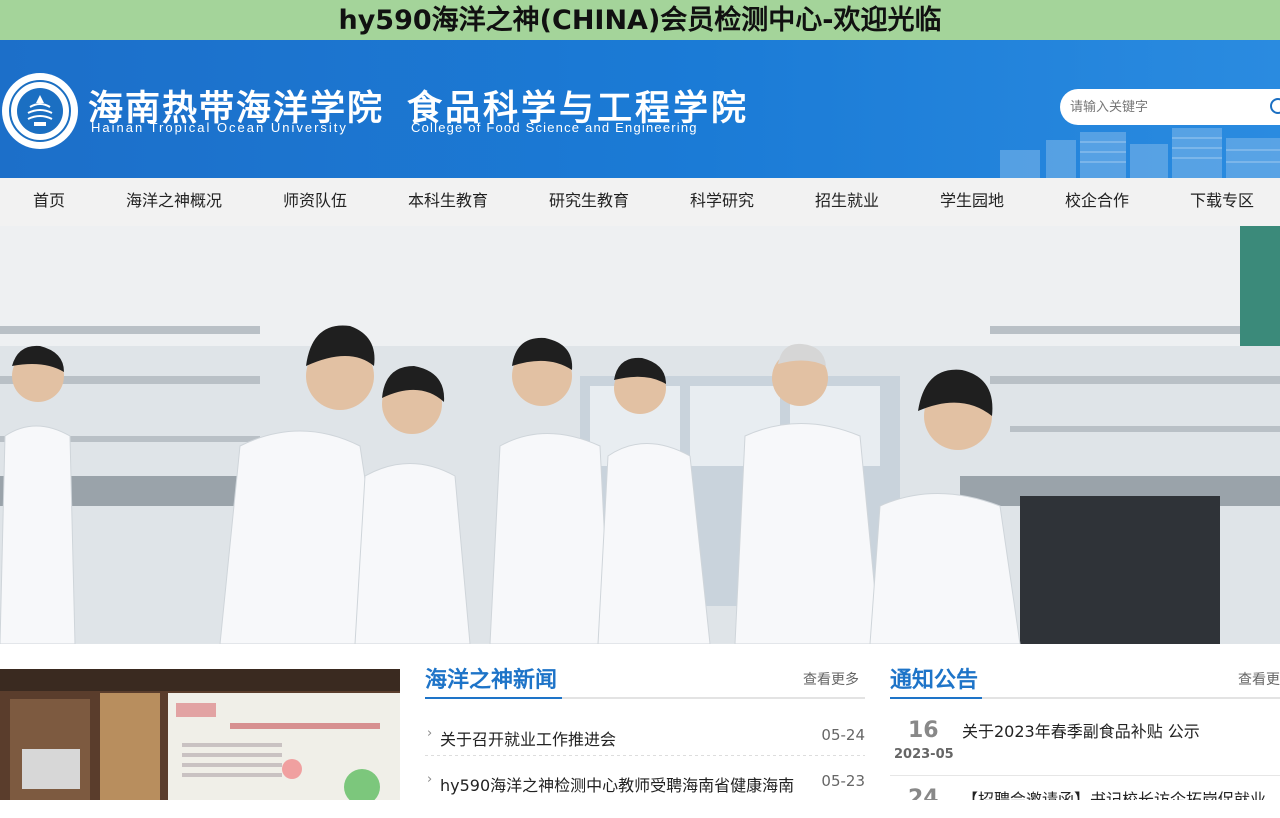 Image resolution: width=1280 pixels, height=818 pixels. I want to click on notice-title: 关于2023年春季副食品补贴 公示, so click(1081, 730).